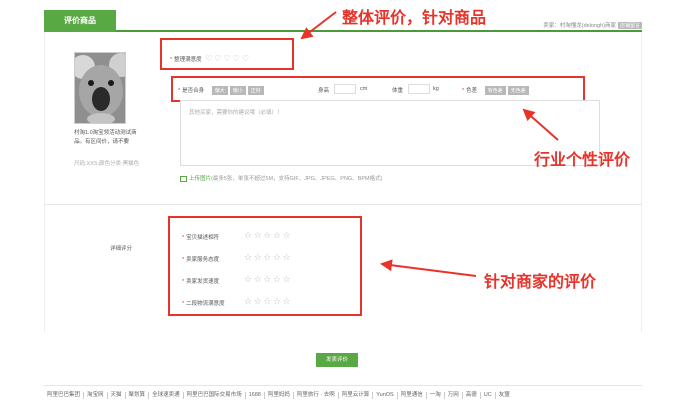 Image resolution: width=698 pixels, height=406 pixels. I want to click on tab-review-product: 评价商品, so click(80, 21).